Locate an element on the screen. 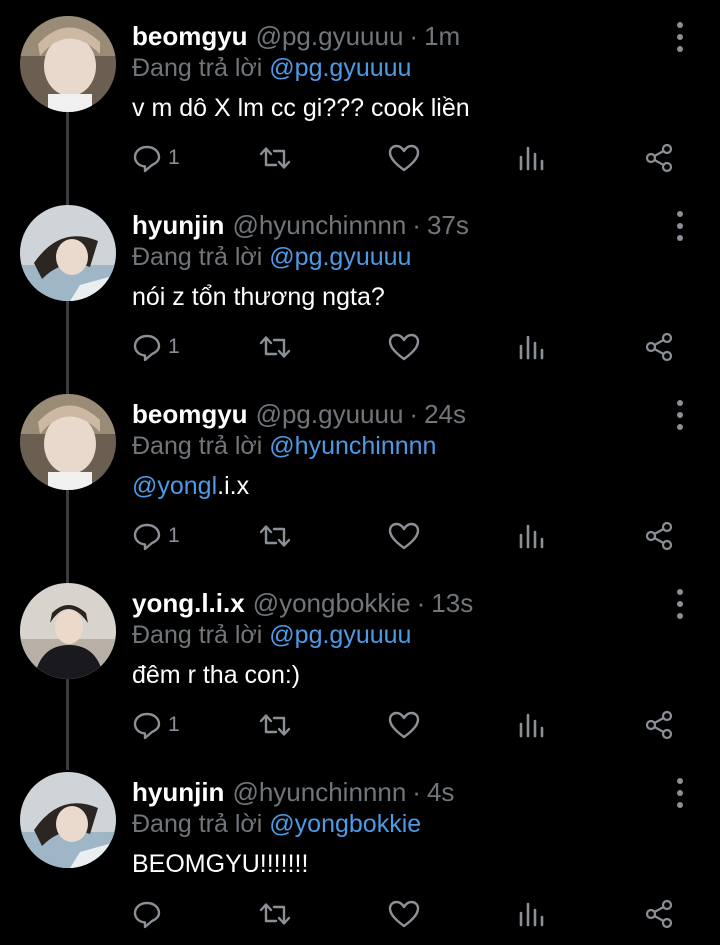 This screenshot has width=720, height=945. tweet-text-content: đêm r tha con:) is located at coordinates (216, 675).